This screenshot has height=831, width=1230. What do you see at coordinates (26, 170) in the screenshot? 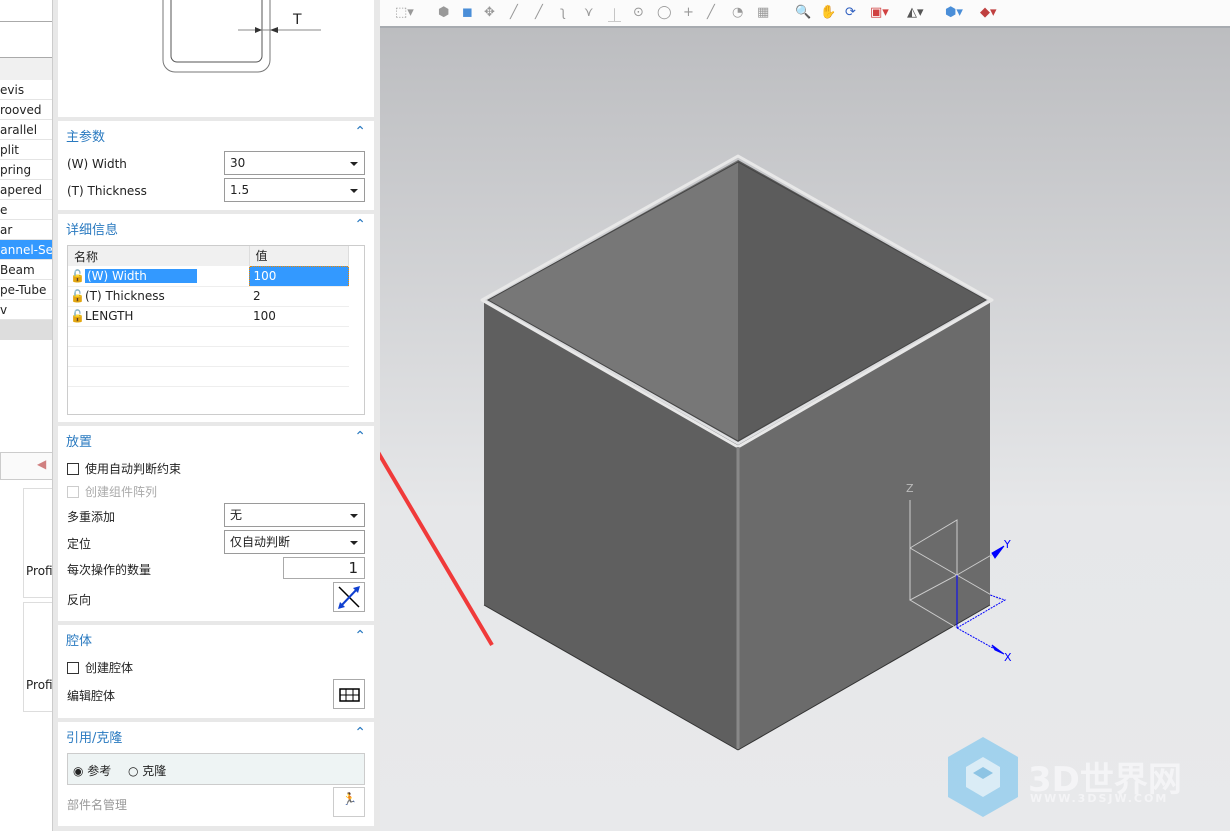
I see `list-item: pring` at bounding box center [26, 170].